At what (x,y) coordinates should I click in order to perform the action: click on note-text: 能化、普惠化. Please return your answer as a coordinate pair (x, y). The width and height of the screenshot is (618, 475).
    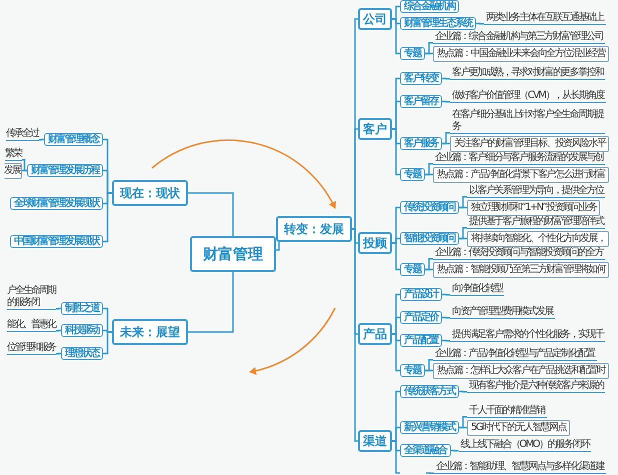
    Looking at the image, I should click on (31, 325).